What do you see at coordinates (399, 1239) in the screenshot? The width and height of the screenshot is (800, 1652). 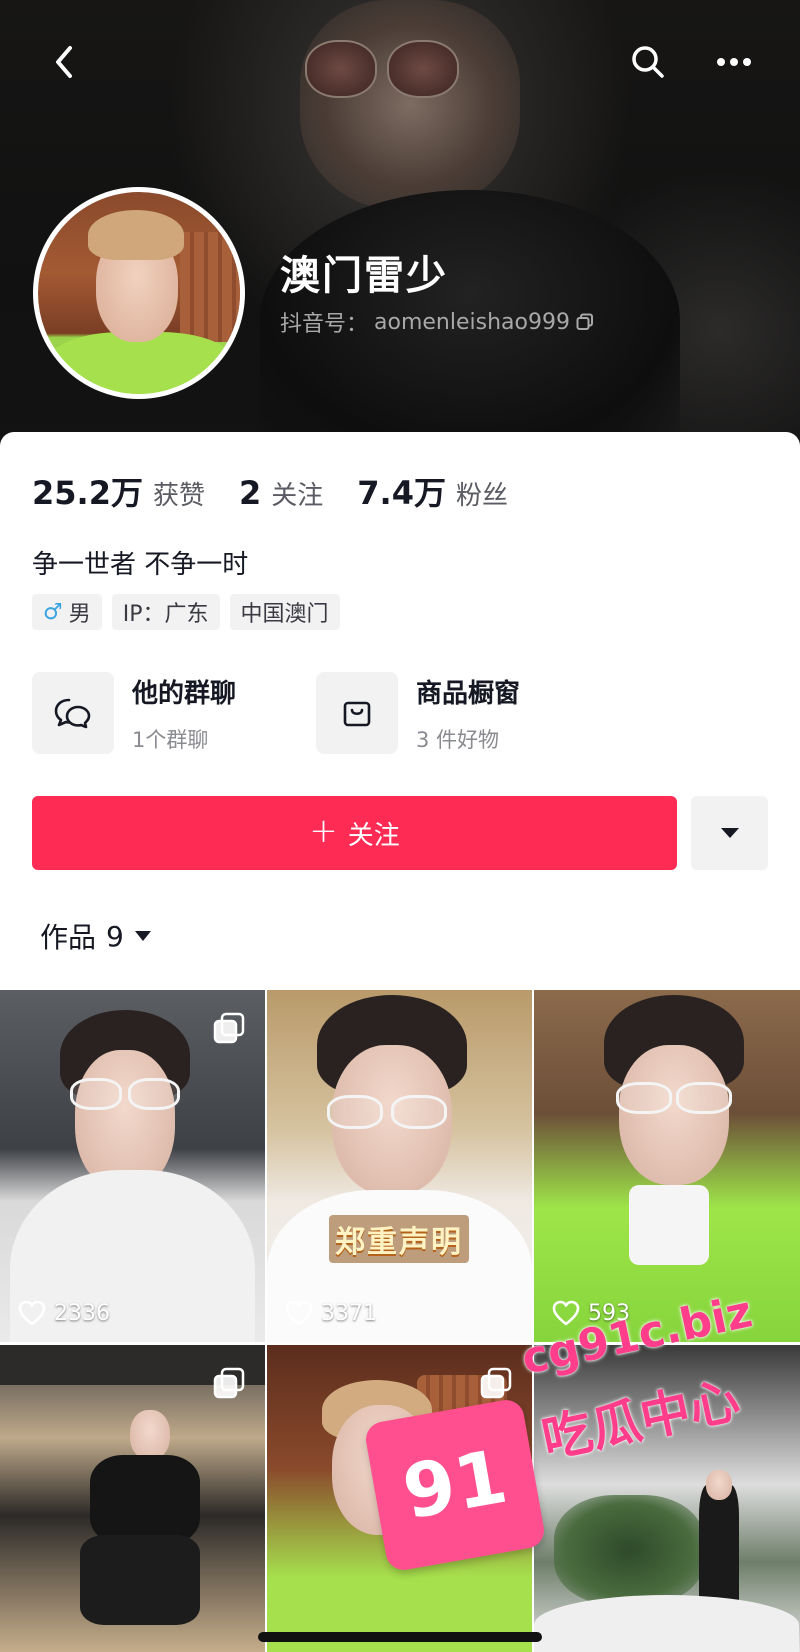 I see `video-caption: 郑重声明` at bounding box center [399, 1239].